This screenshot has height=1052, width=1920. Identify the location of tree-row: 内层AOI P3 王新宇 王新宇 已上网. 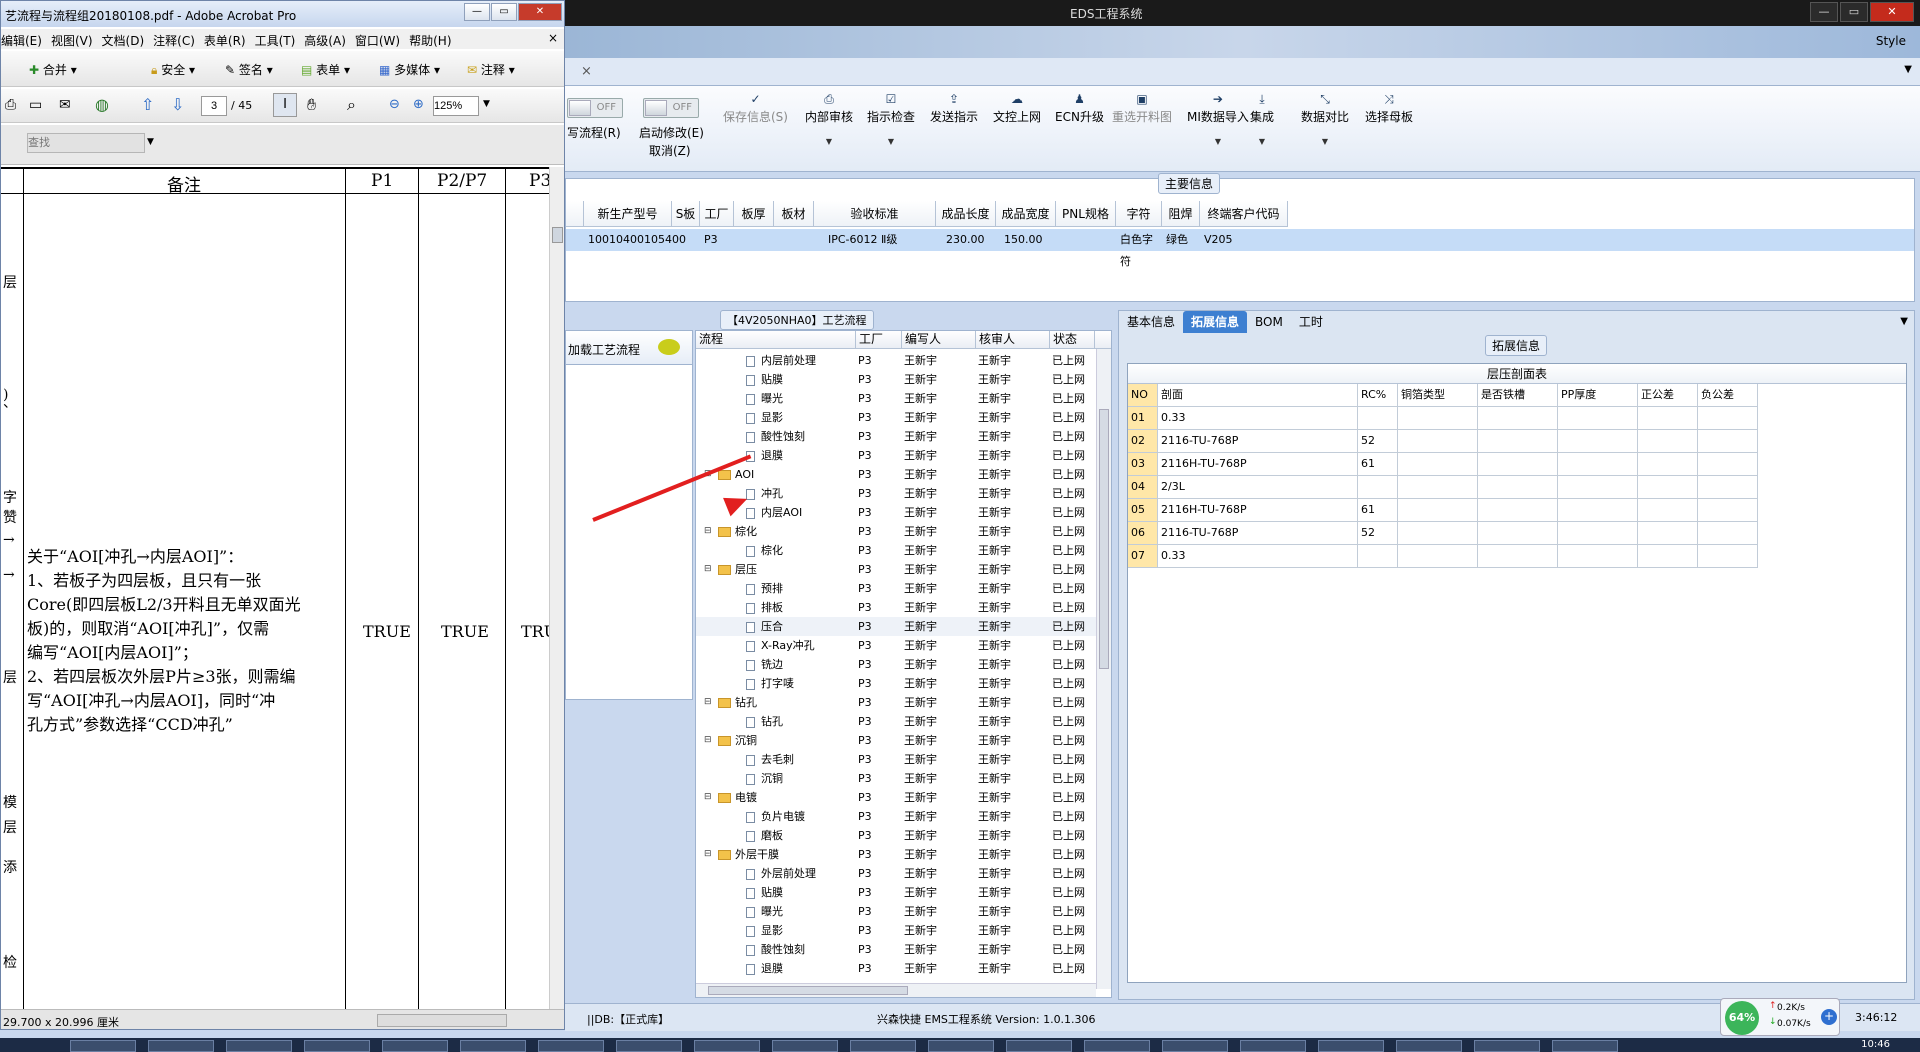
(896, 512).